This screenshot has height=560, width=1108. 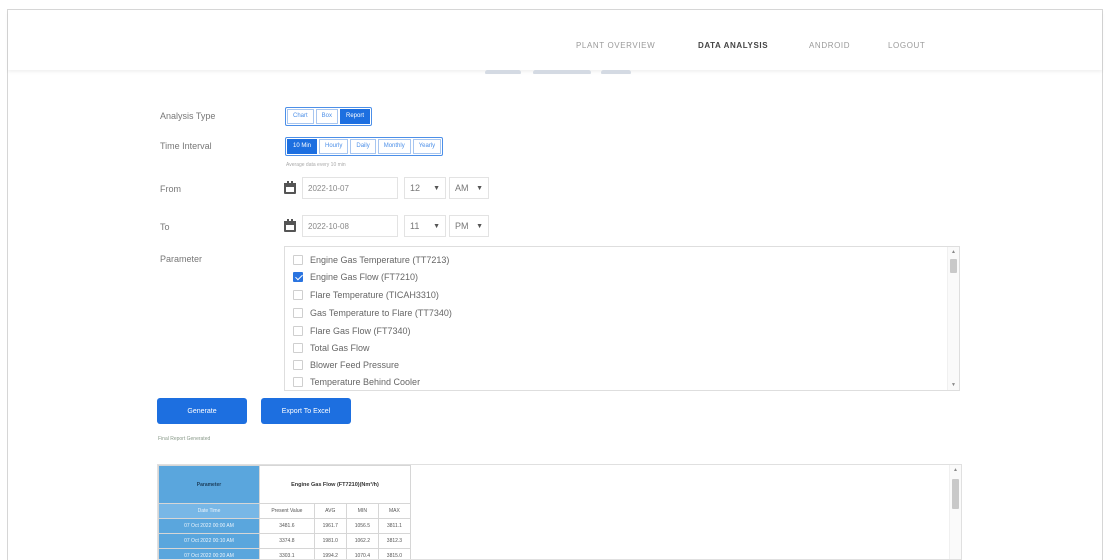 What do you see at coordinates (298, 277) in the screenshot?
I see `checkbox-checked` at bounding box center [298, 277].